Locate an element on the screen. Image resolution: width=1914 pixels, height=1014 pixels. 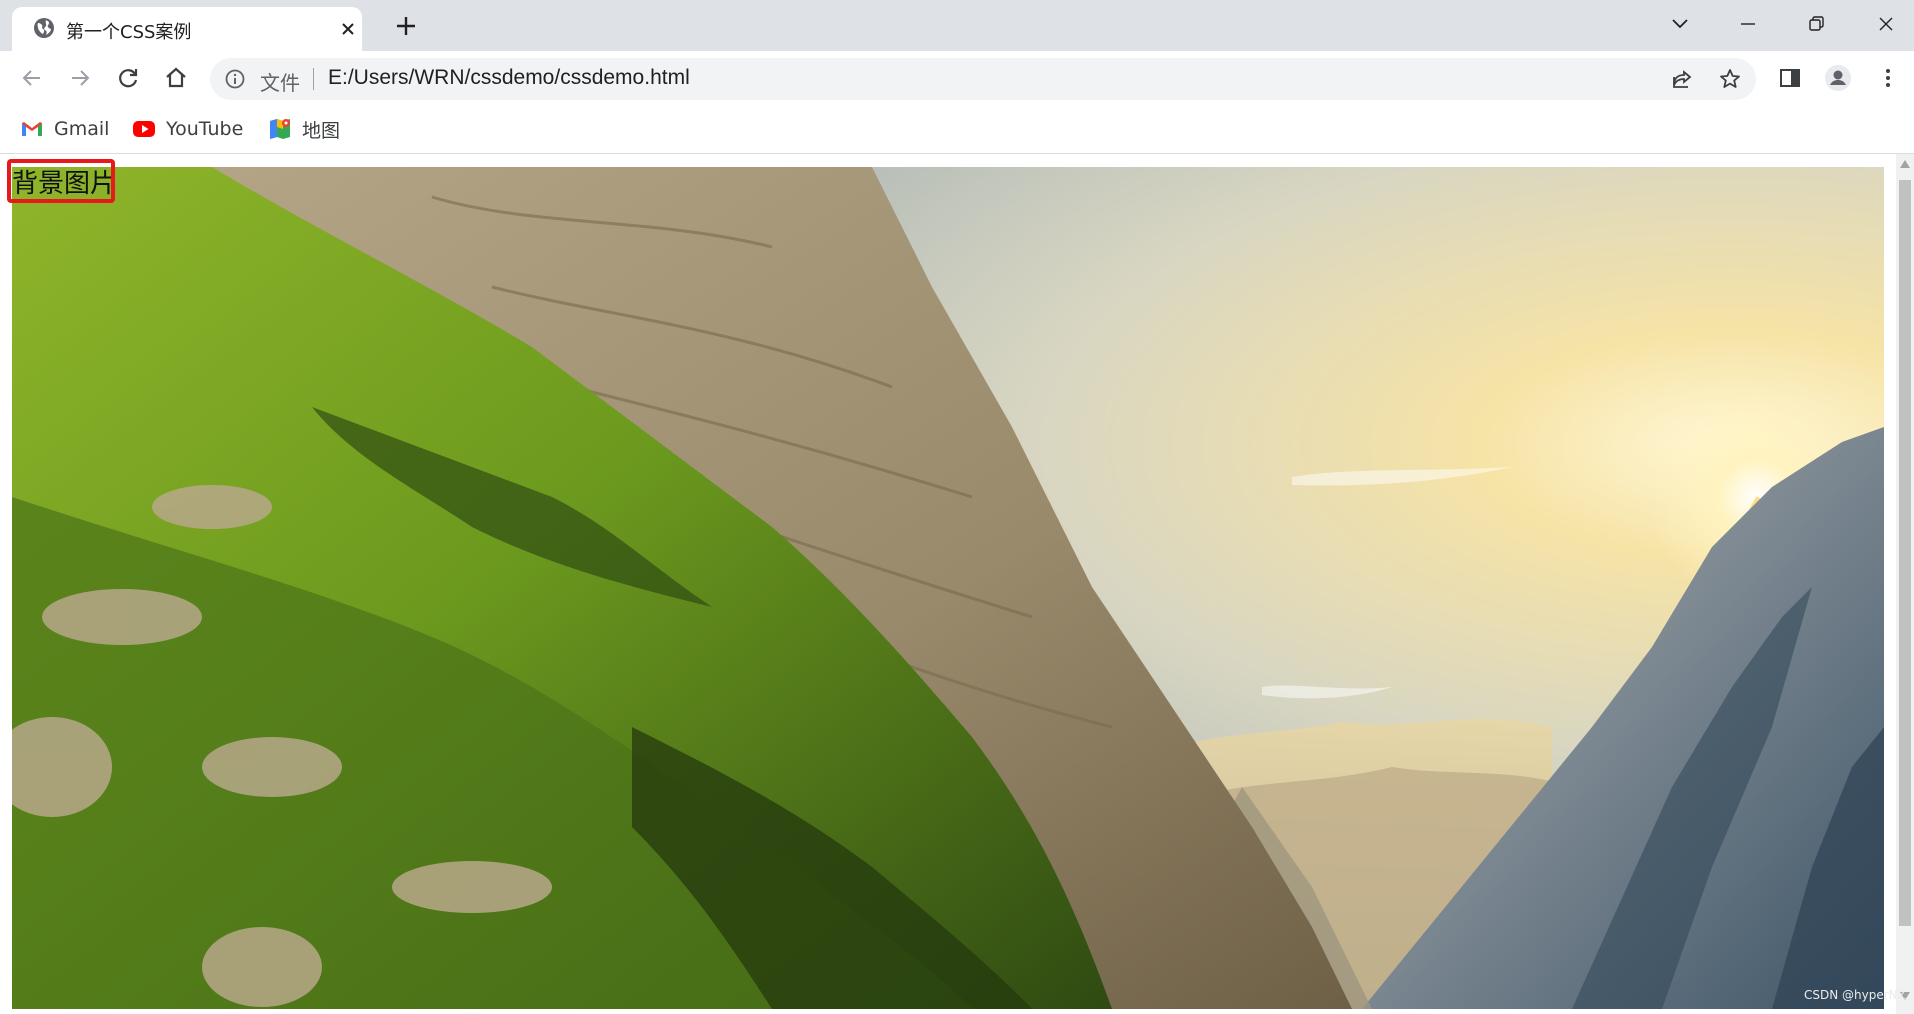
bookmark-gmail: Gmail is located at coordinates (64, 129).